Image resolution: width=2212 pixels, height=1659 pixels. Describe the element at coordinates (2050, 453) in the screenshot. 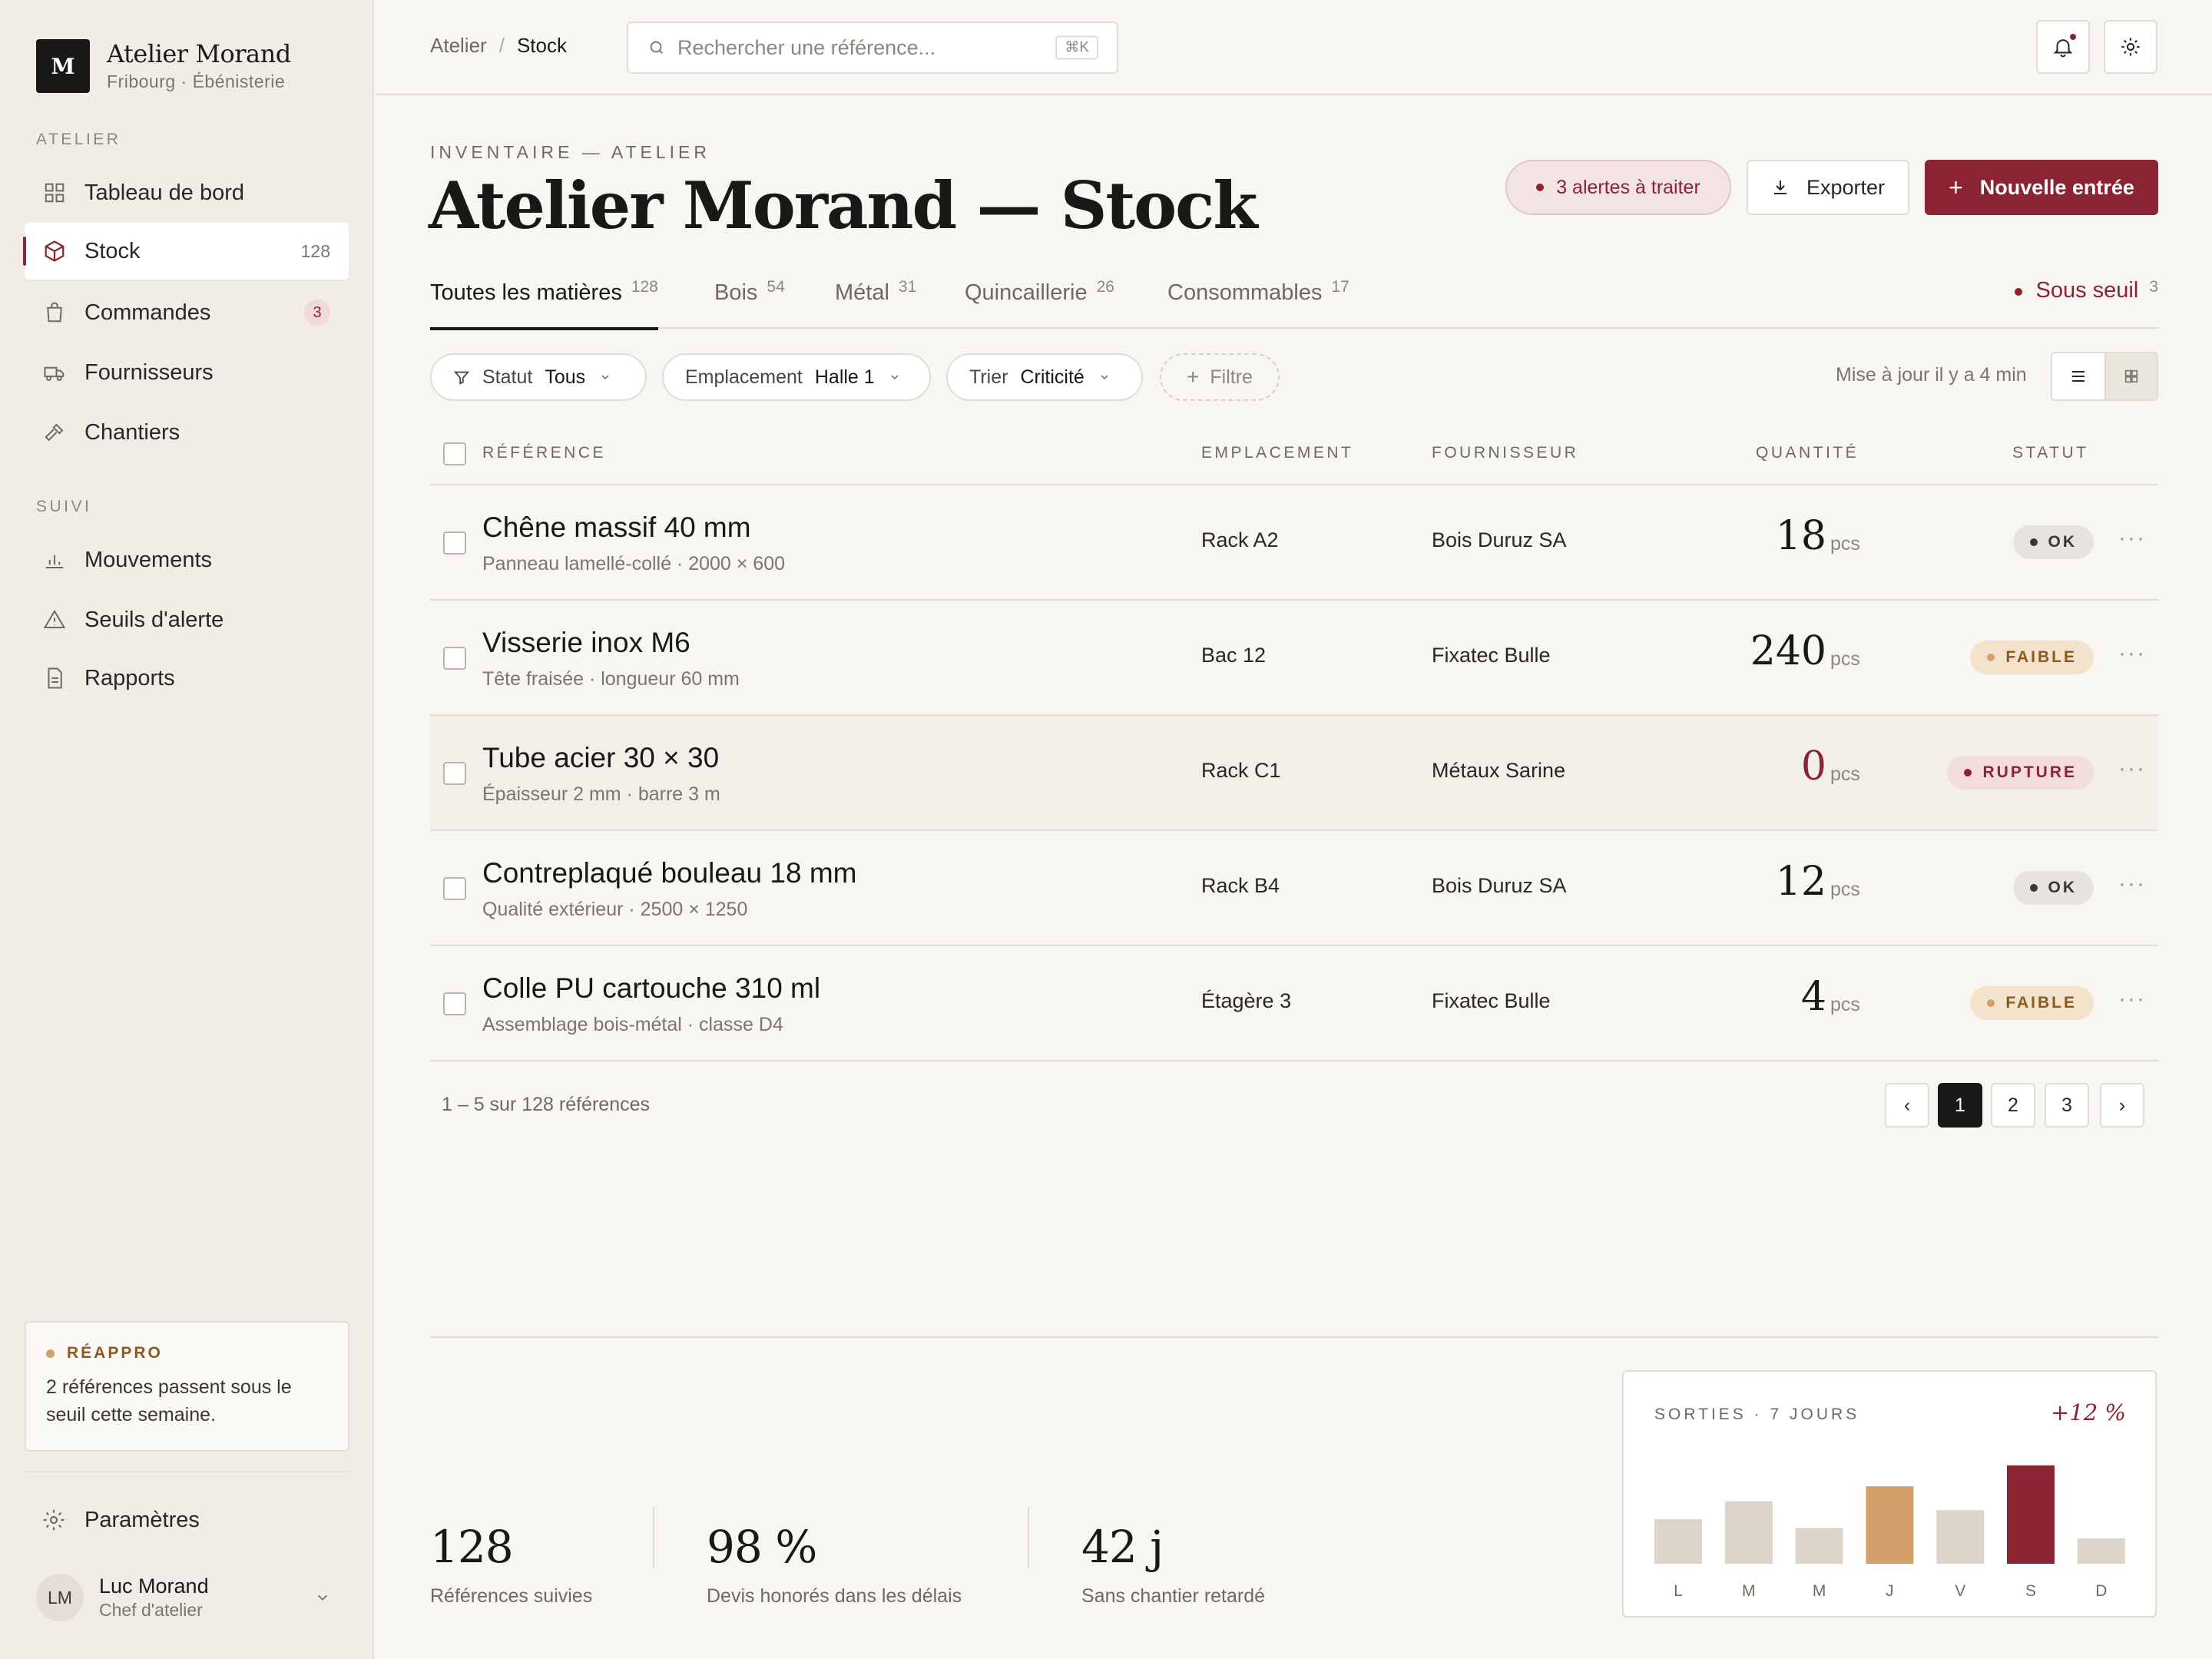

I see `column-statut: STATUT` at that location.